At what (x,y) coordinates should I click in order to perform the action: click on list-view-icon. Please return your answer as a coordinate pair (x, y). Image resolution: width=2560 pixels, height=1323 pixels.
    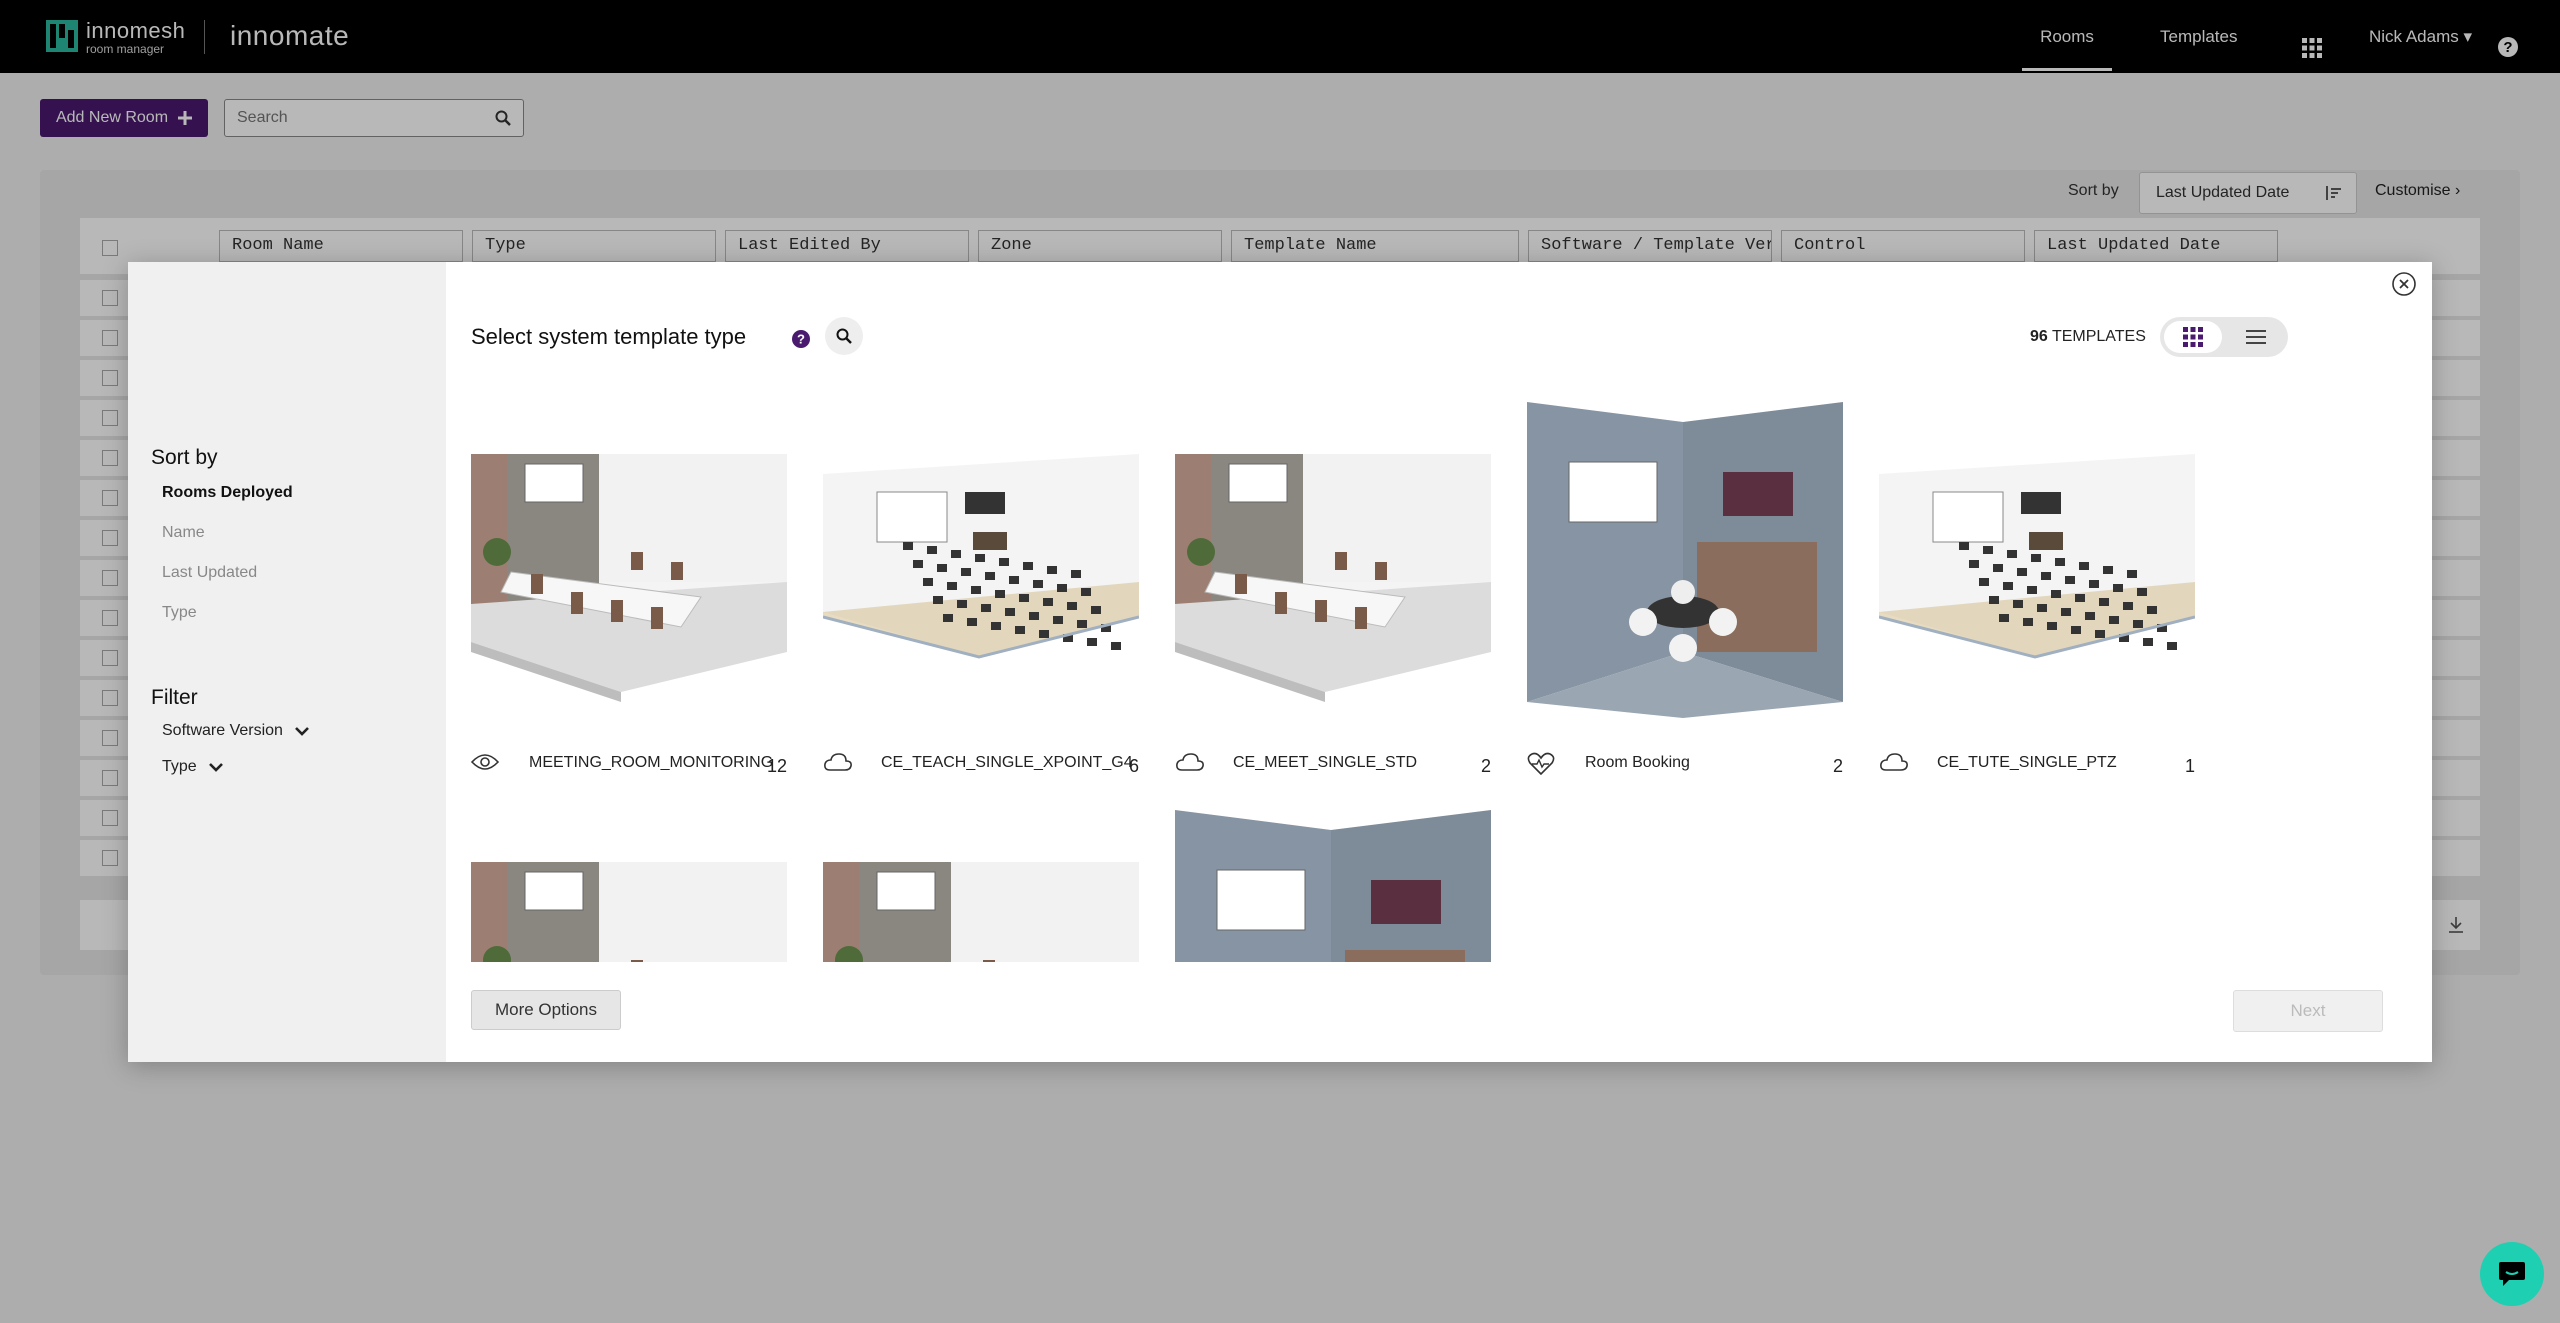
    Looking at the image, I should click on (2256, 337).